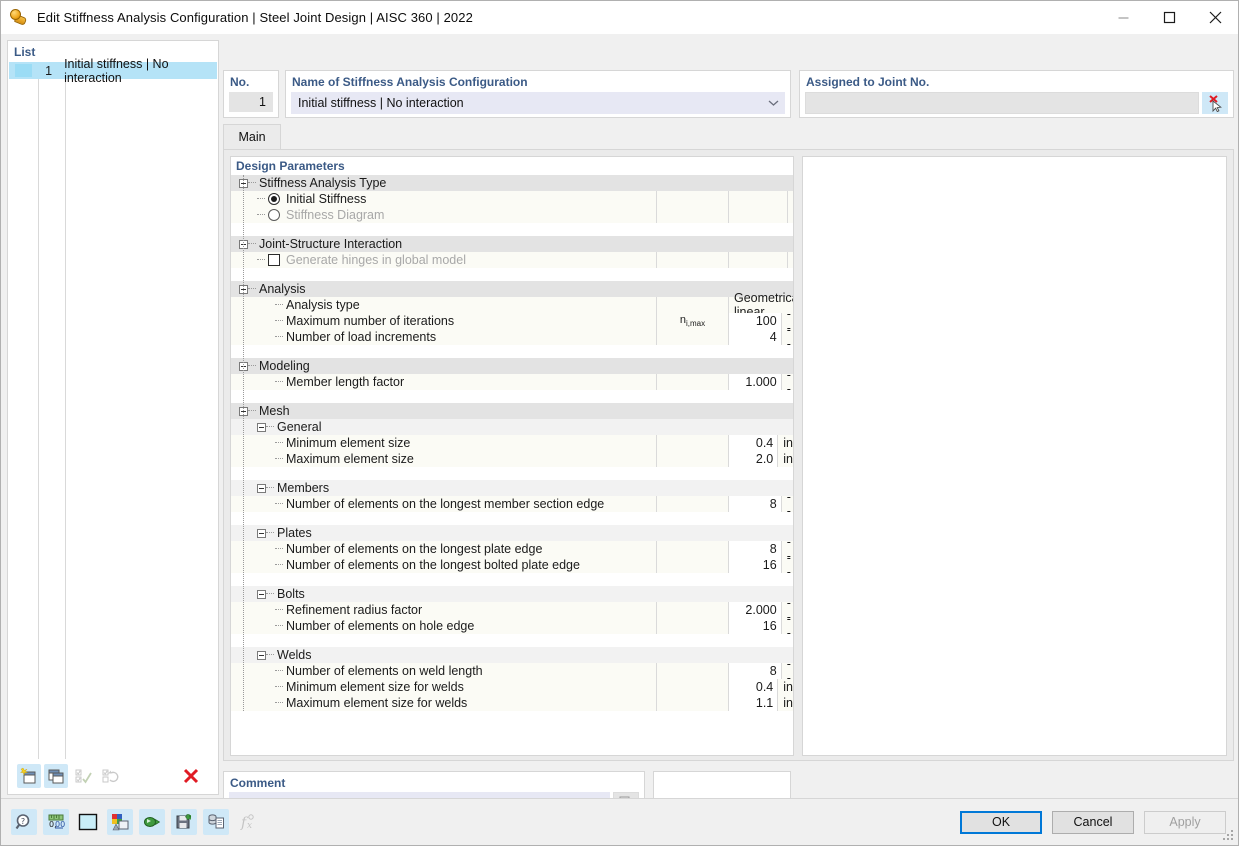 Image resolution: width=1239 pixels, height=846 pixels. Describe the element at coordinates (345, 382) in the screenshot. I see `parameter-label: Member length factor` at that location.